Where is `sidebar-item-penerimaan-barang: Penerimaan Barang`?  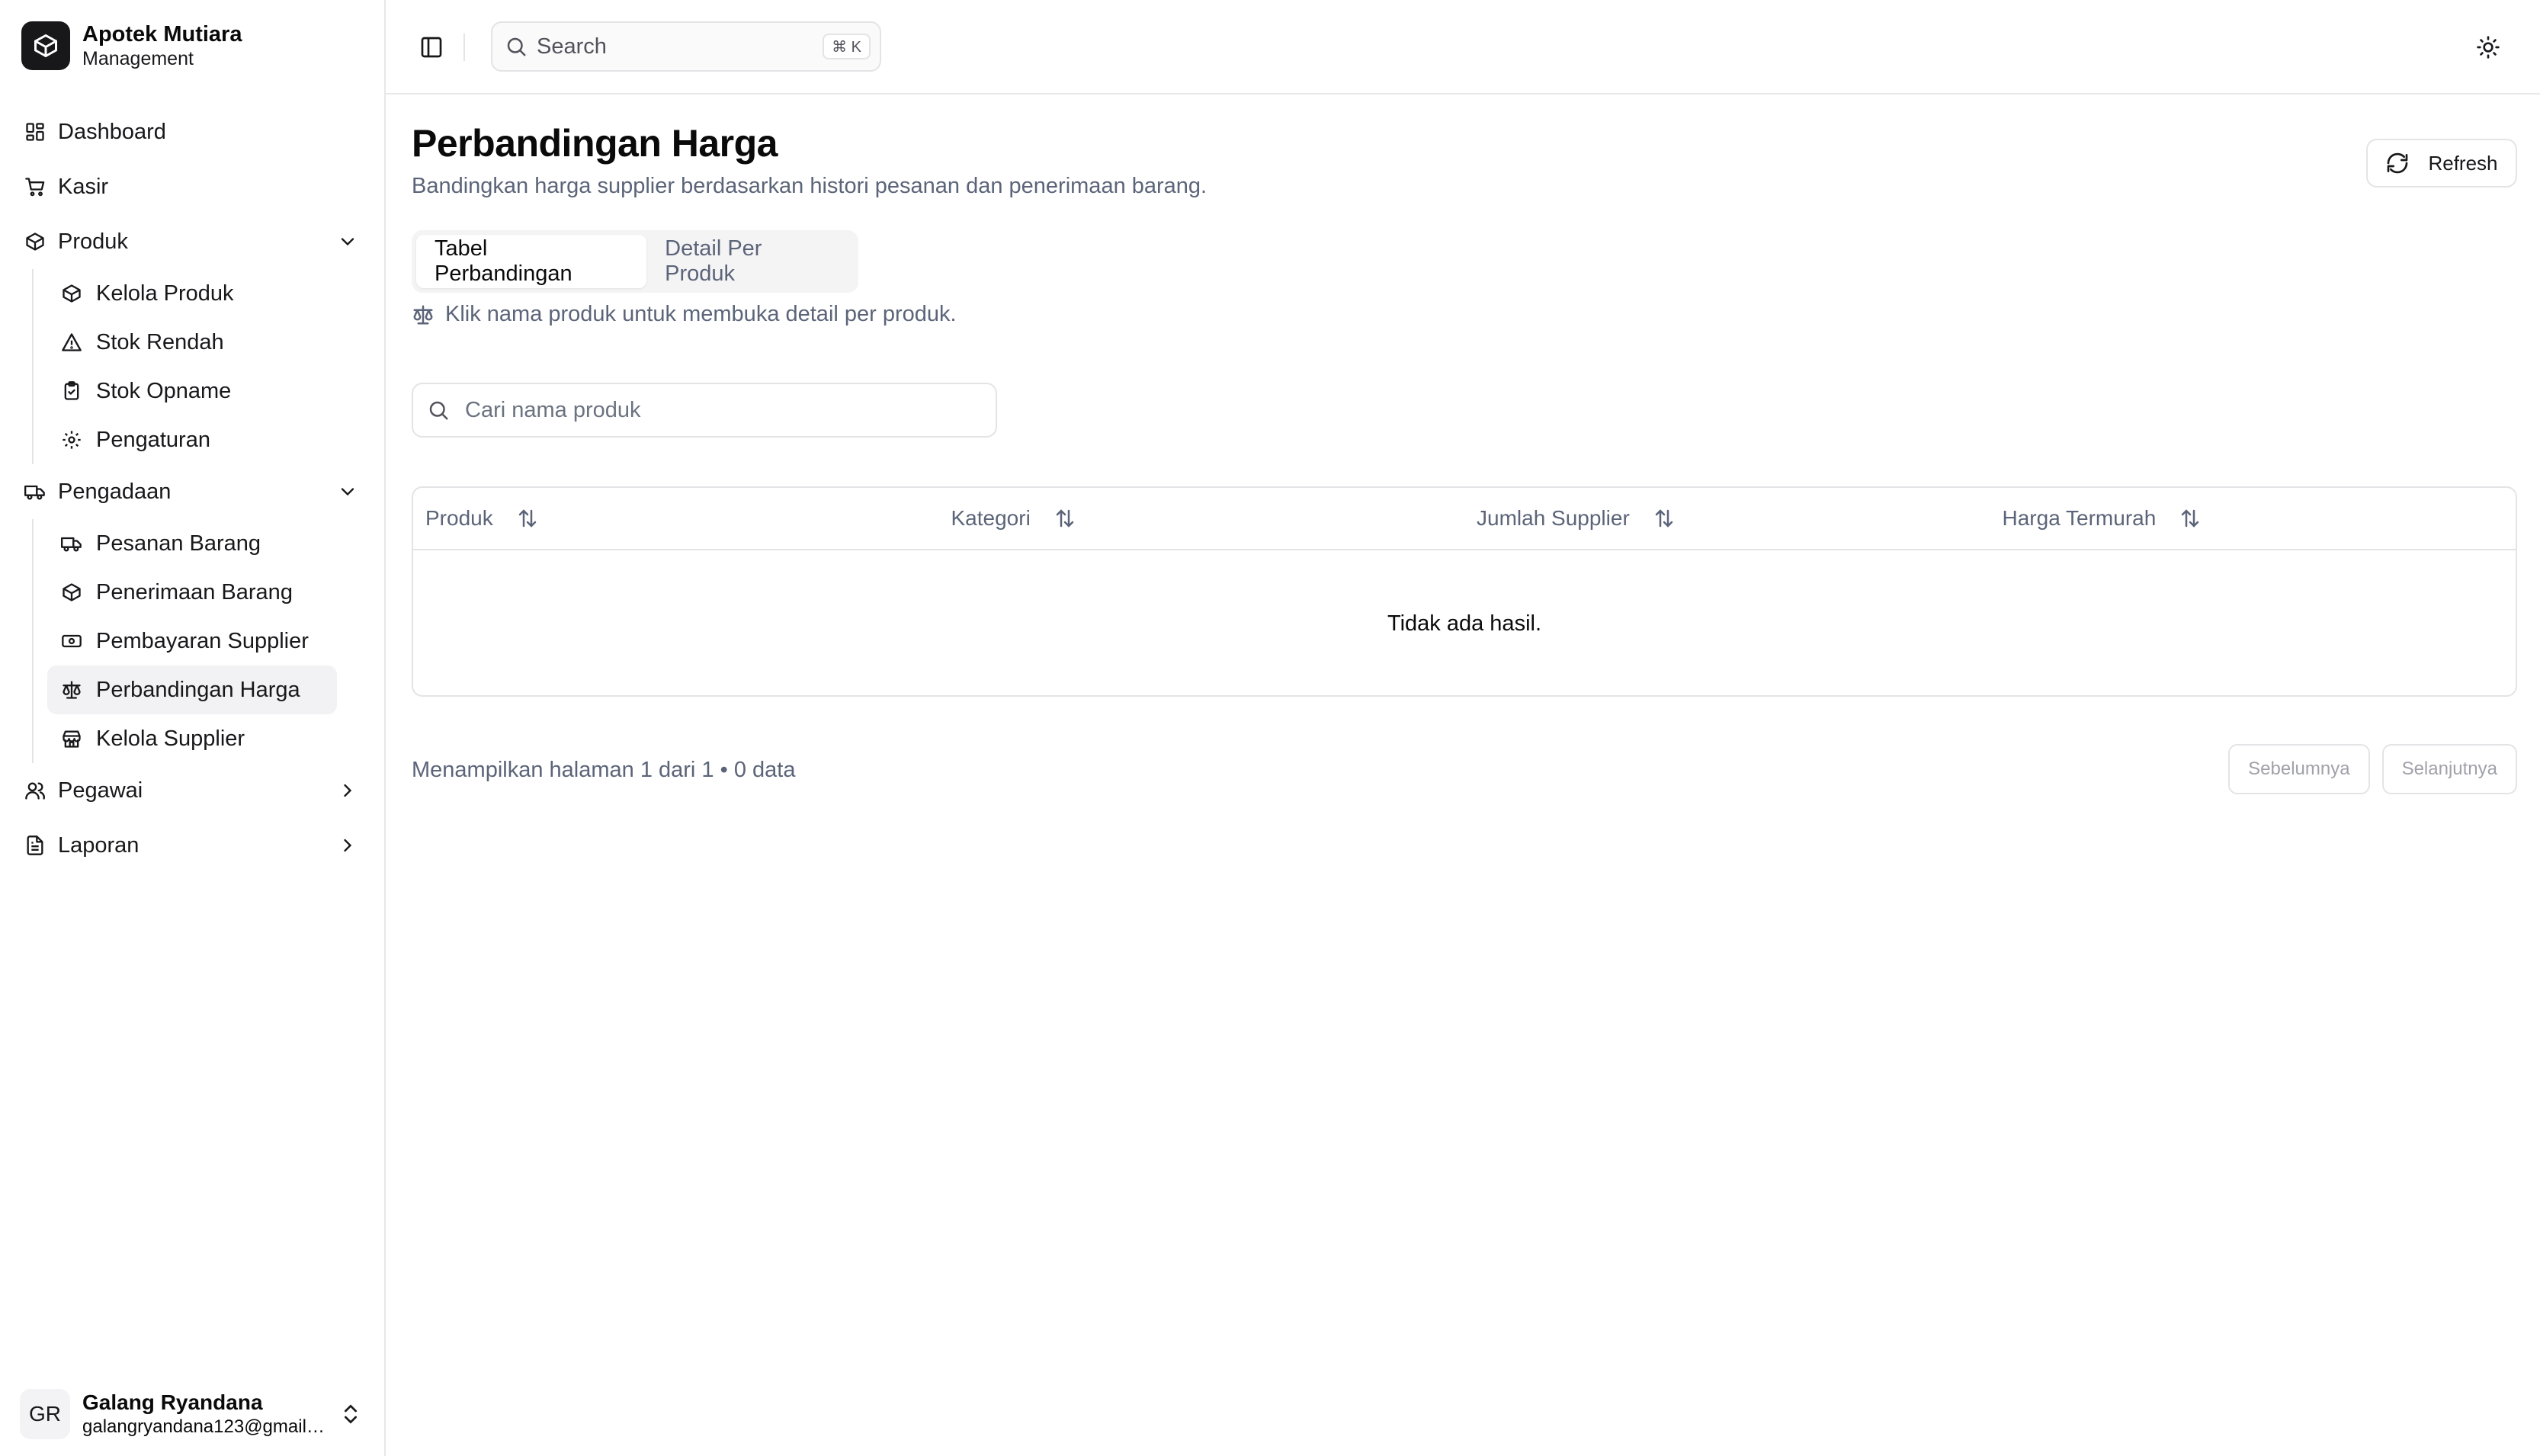
sidebar-item-penerimaan-barang: Penerimaan Barang is located at coordinates (192, 592).